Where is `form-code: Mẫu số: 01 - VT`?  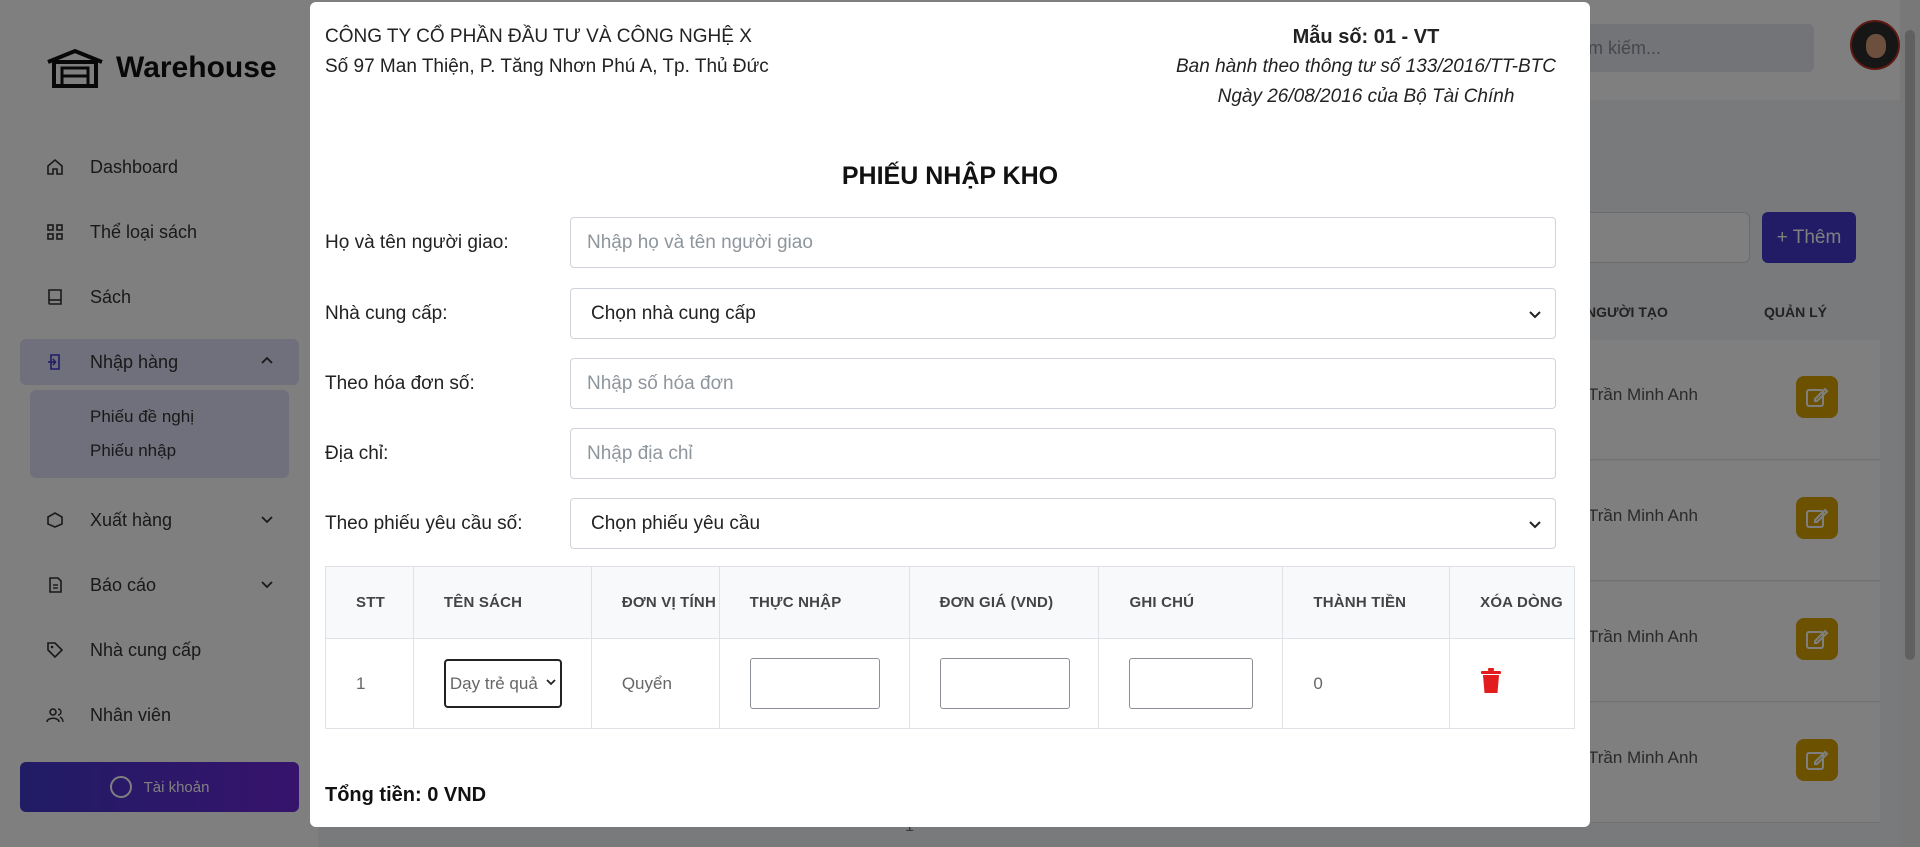 form-code: Mẫu số: 01 - VT is located at coordinates (1366, 37).